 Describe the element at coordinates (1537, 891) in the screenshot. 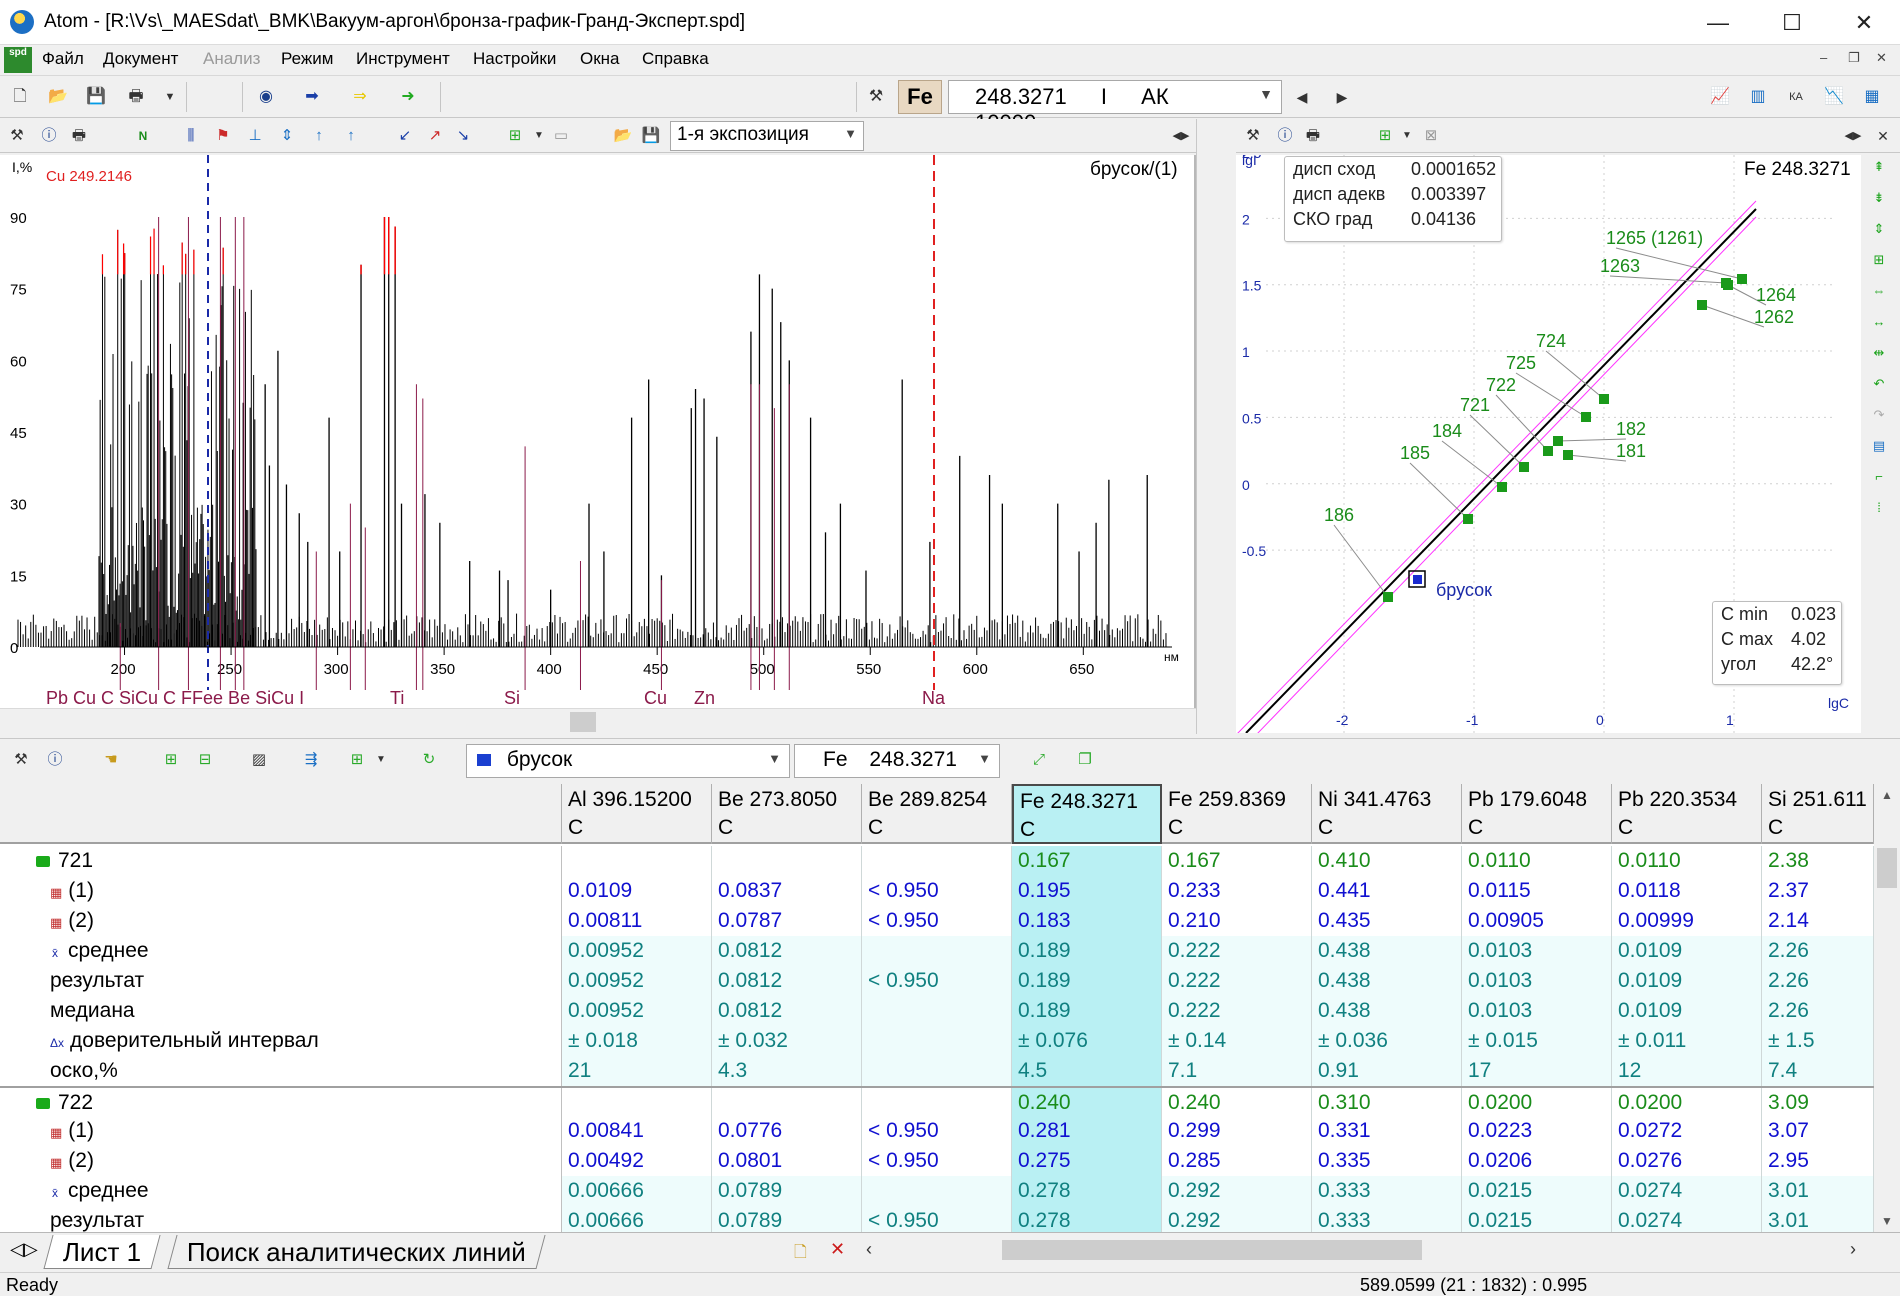

I see `table-cell: 0.0115` at that location.